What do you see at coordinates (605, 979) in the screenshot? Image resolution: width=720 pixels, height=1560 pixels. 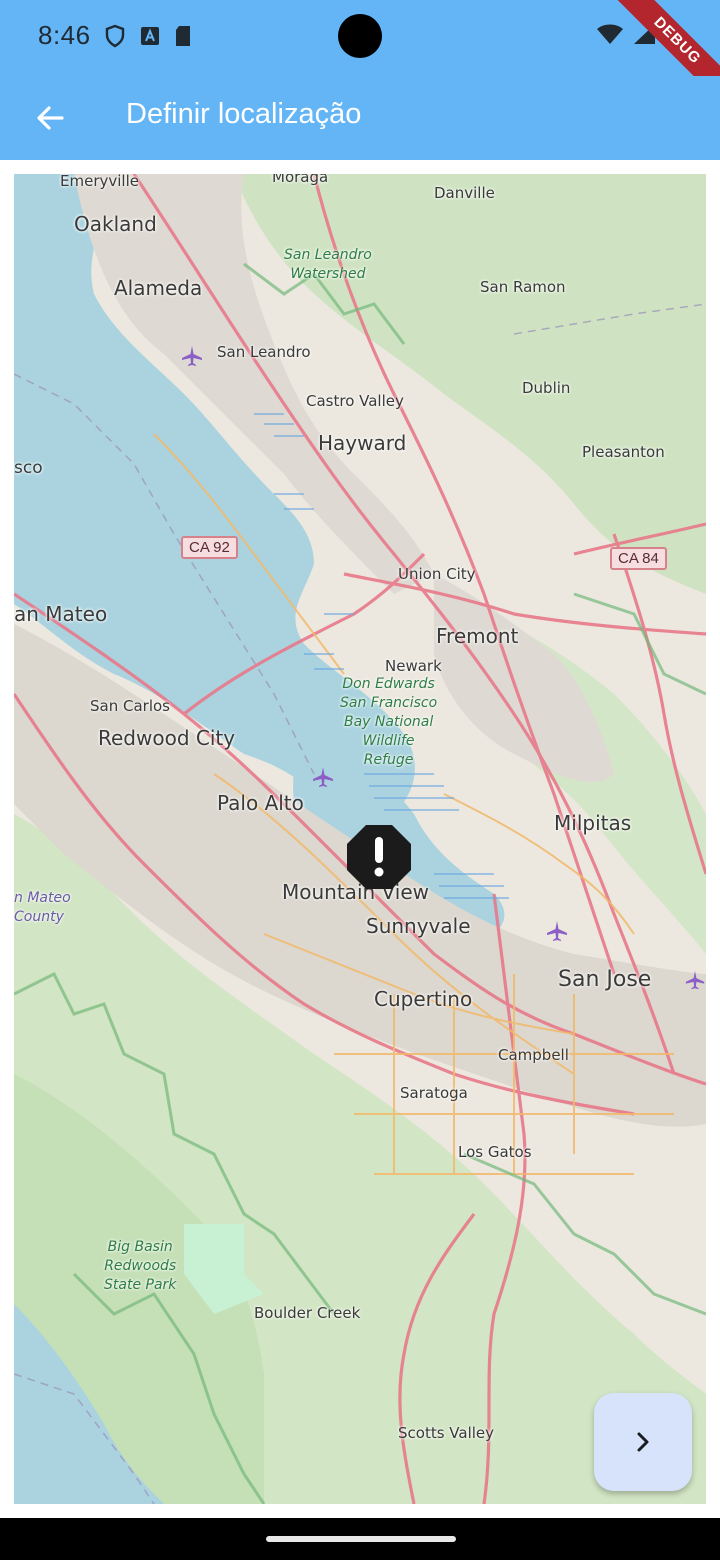 I see `map-label-san-jose: San Jose` at bounding box center [605, 979].